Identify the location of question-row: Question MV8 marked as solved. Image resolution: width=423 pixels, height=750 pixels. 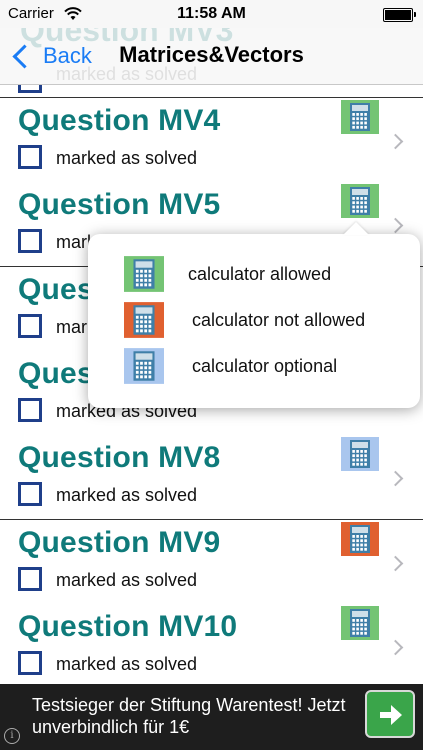
(211, 478).